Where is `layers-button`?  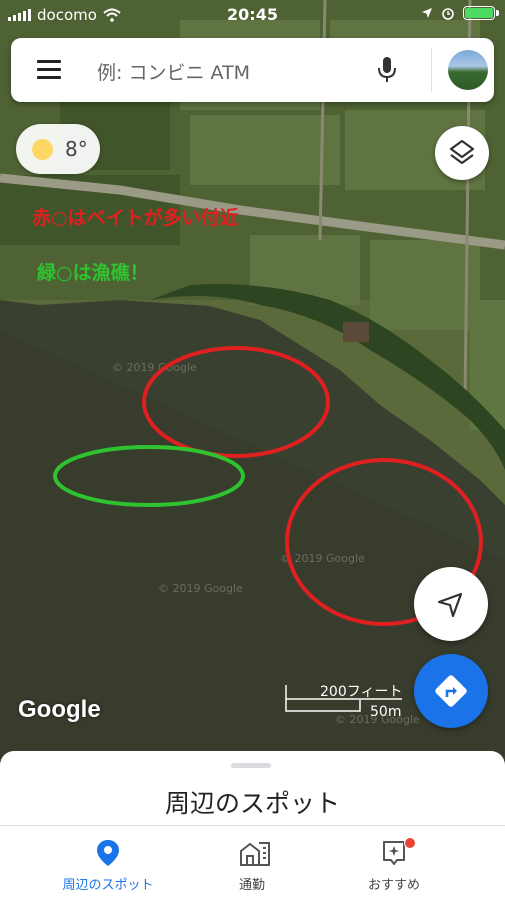 layers-button is located at coordinates (462, 153).